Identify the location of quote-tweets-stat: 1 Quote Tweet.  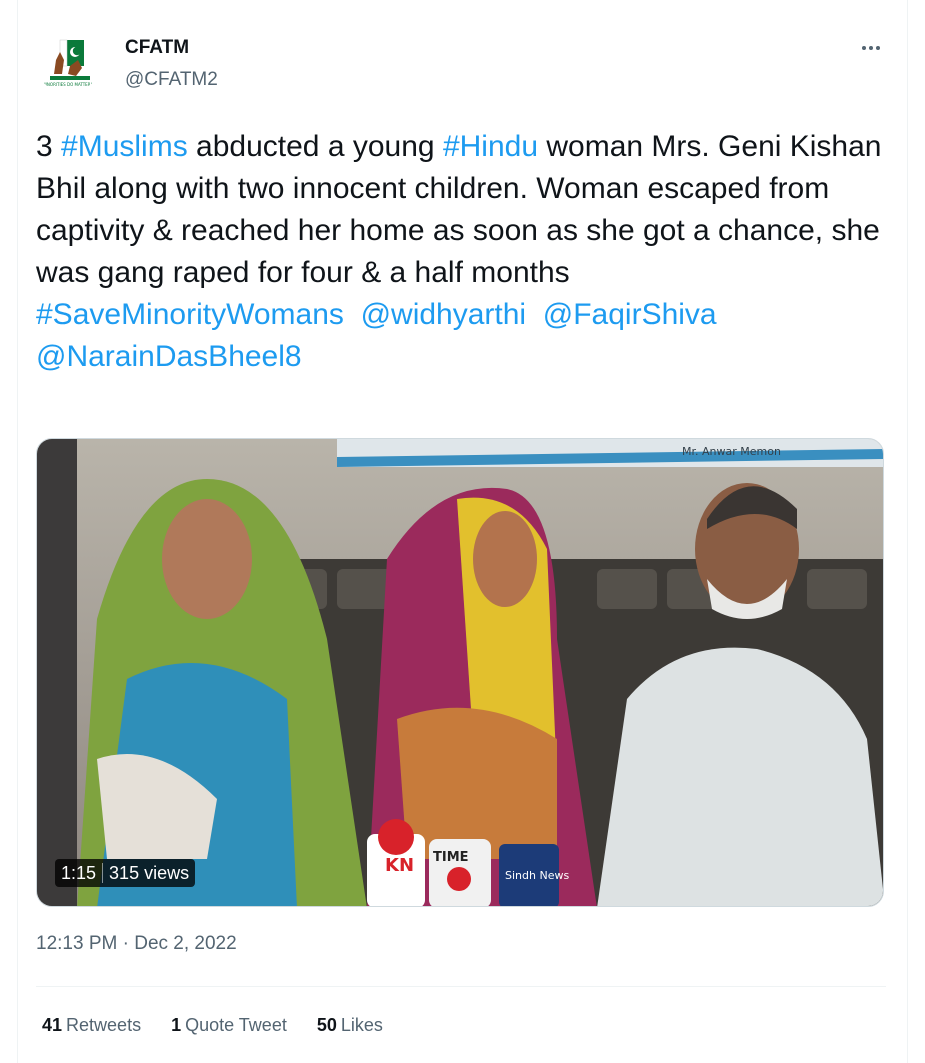
(229, 1025).